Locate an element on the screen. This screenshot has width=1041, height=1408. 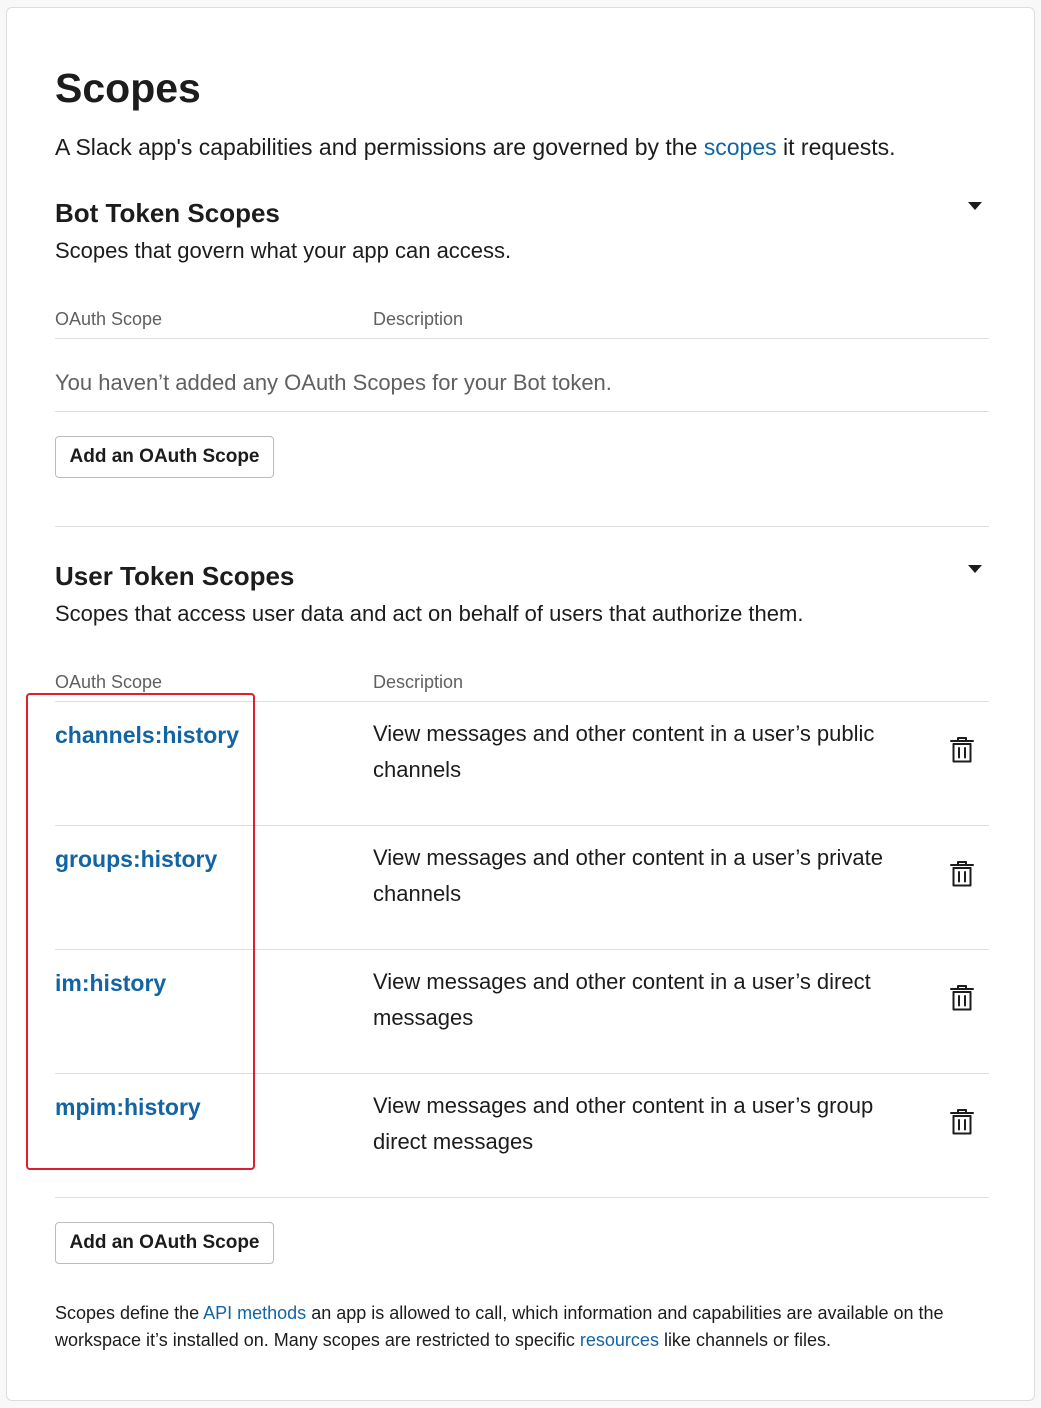
bot-scopes-title: Bot Token Scopes is located at coordinates (167, 213).